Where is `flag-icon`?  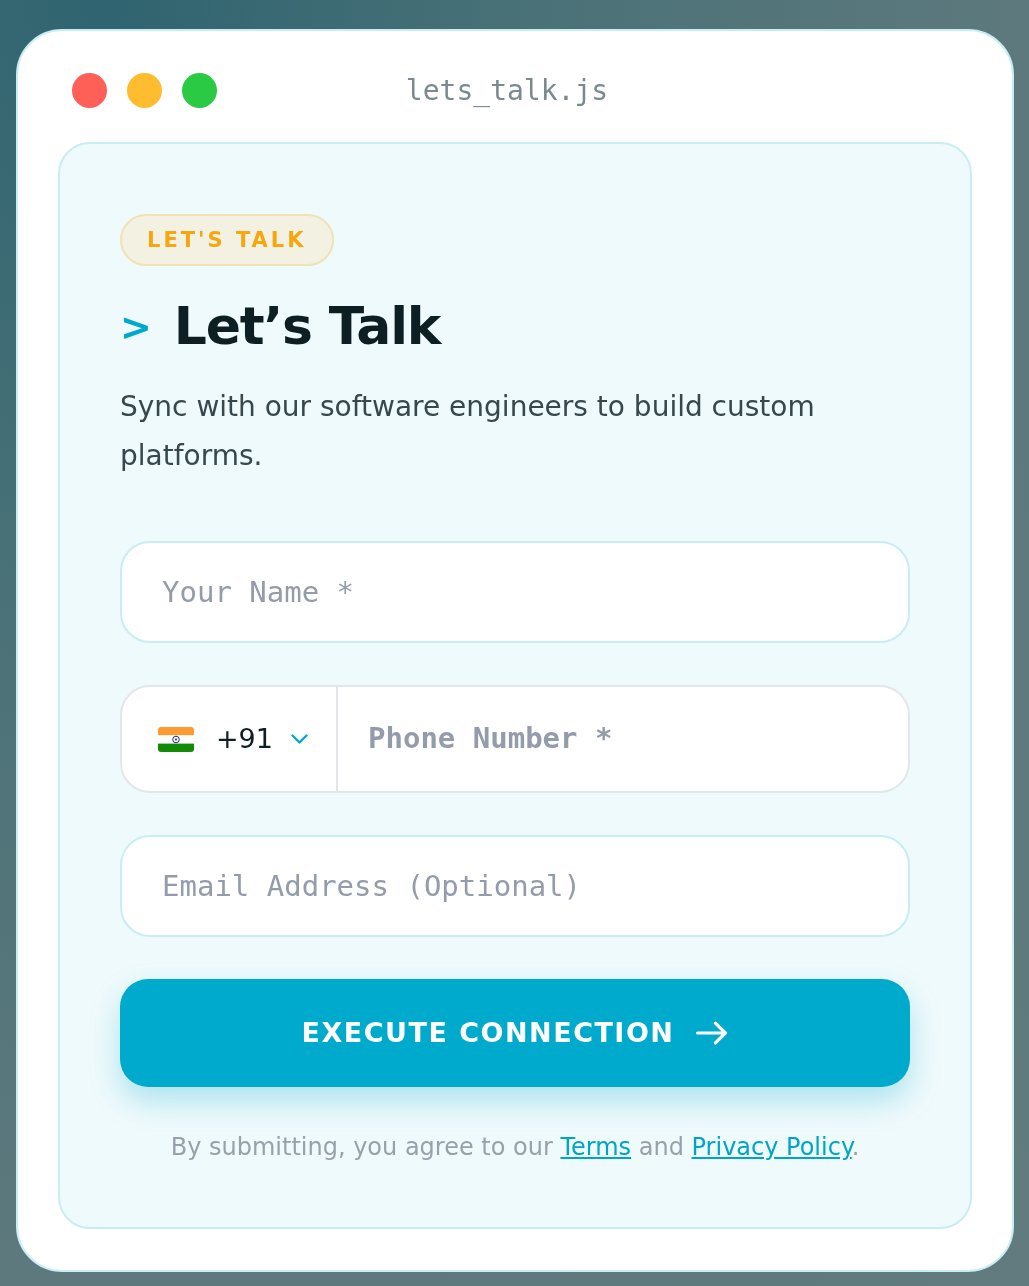 flag-icon is located at coordinates (176, 739).